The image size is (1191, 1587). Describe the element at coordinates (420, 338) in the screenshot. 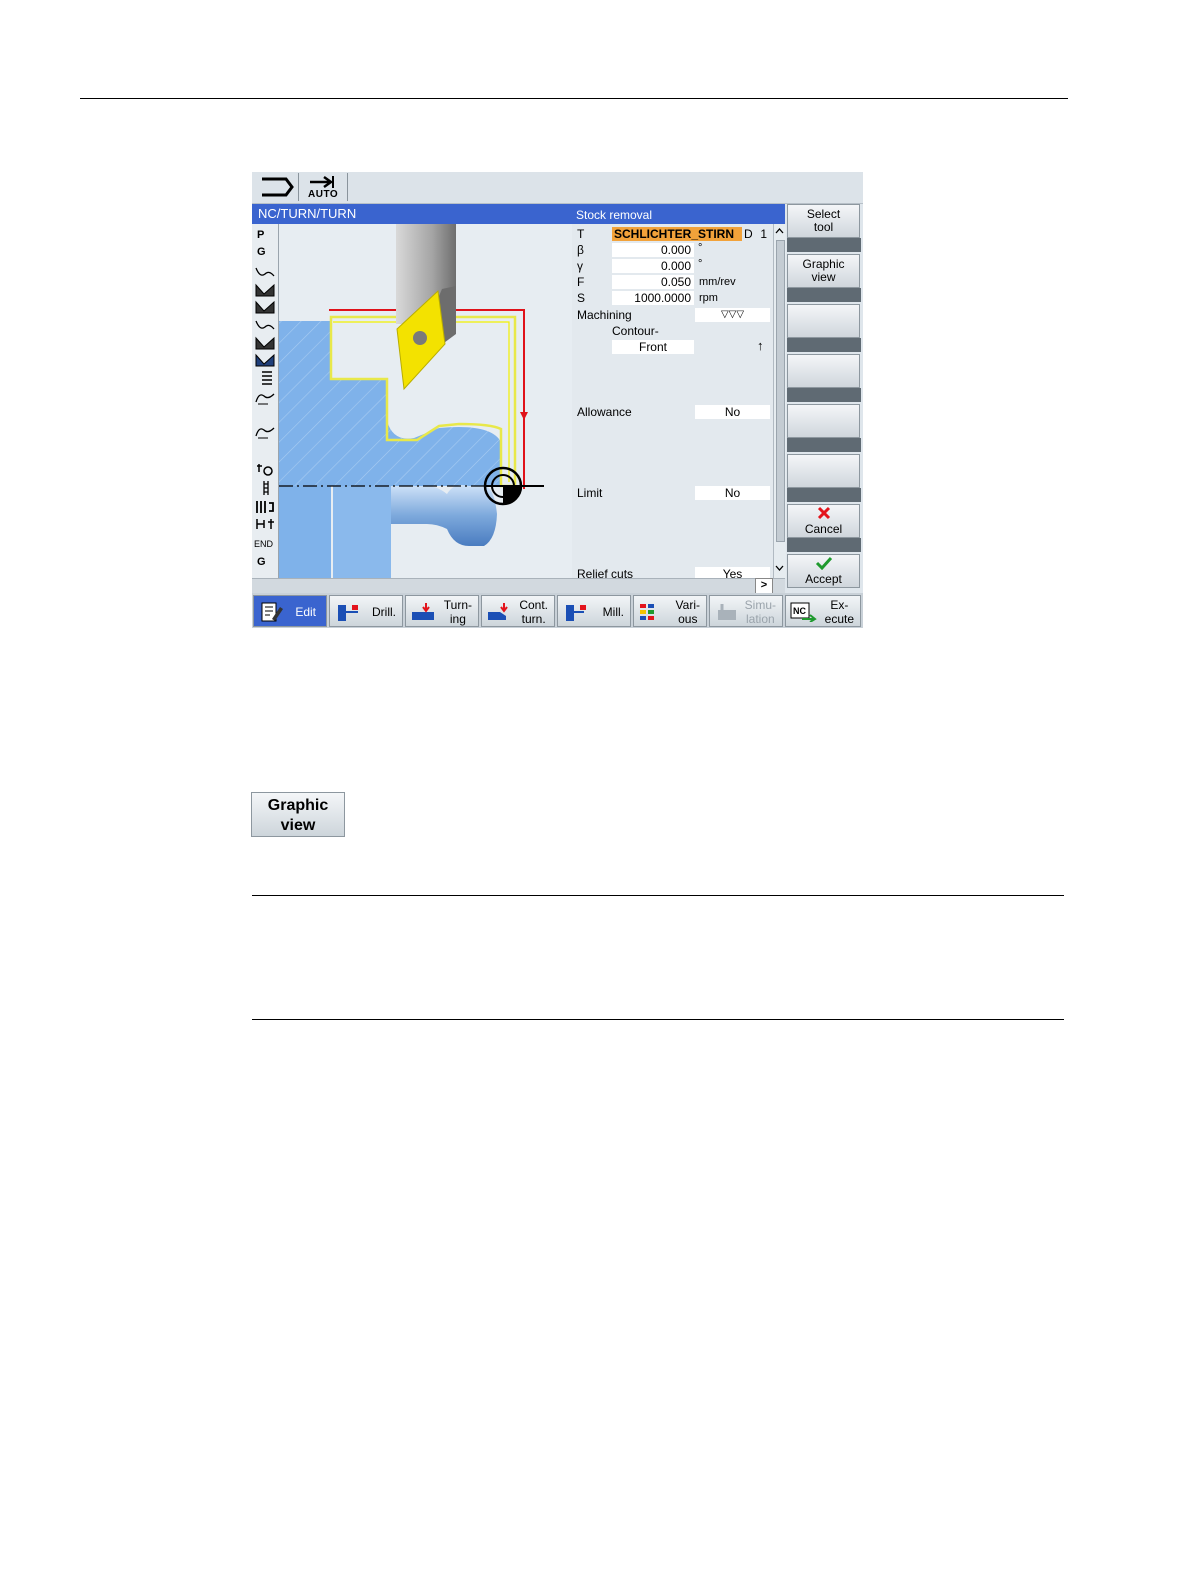

I see `insert-screw` at that location.